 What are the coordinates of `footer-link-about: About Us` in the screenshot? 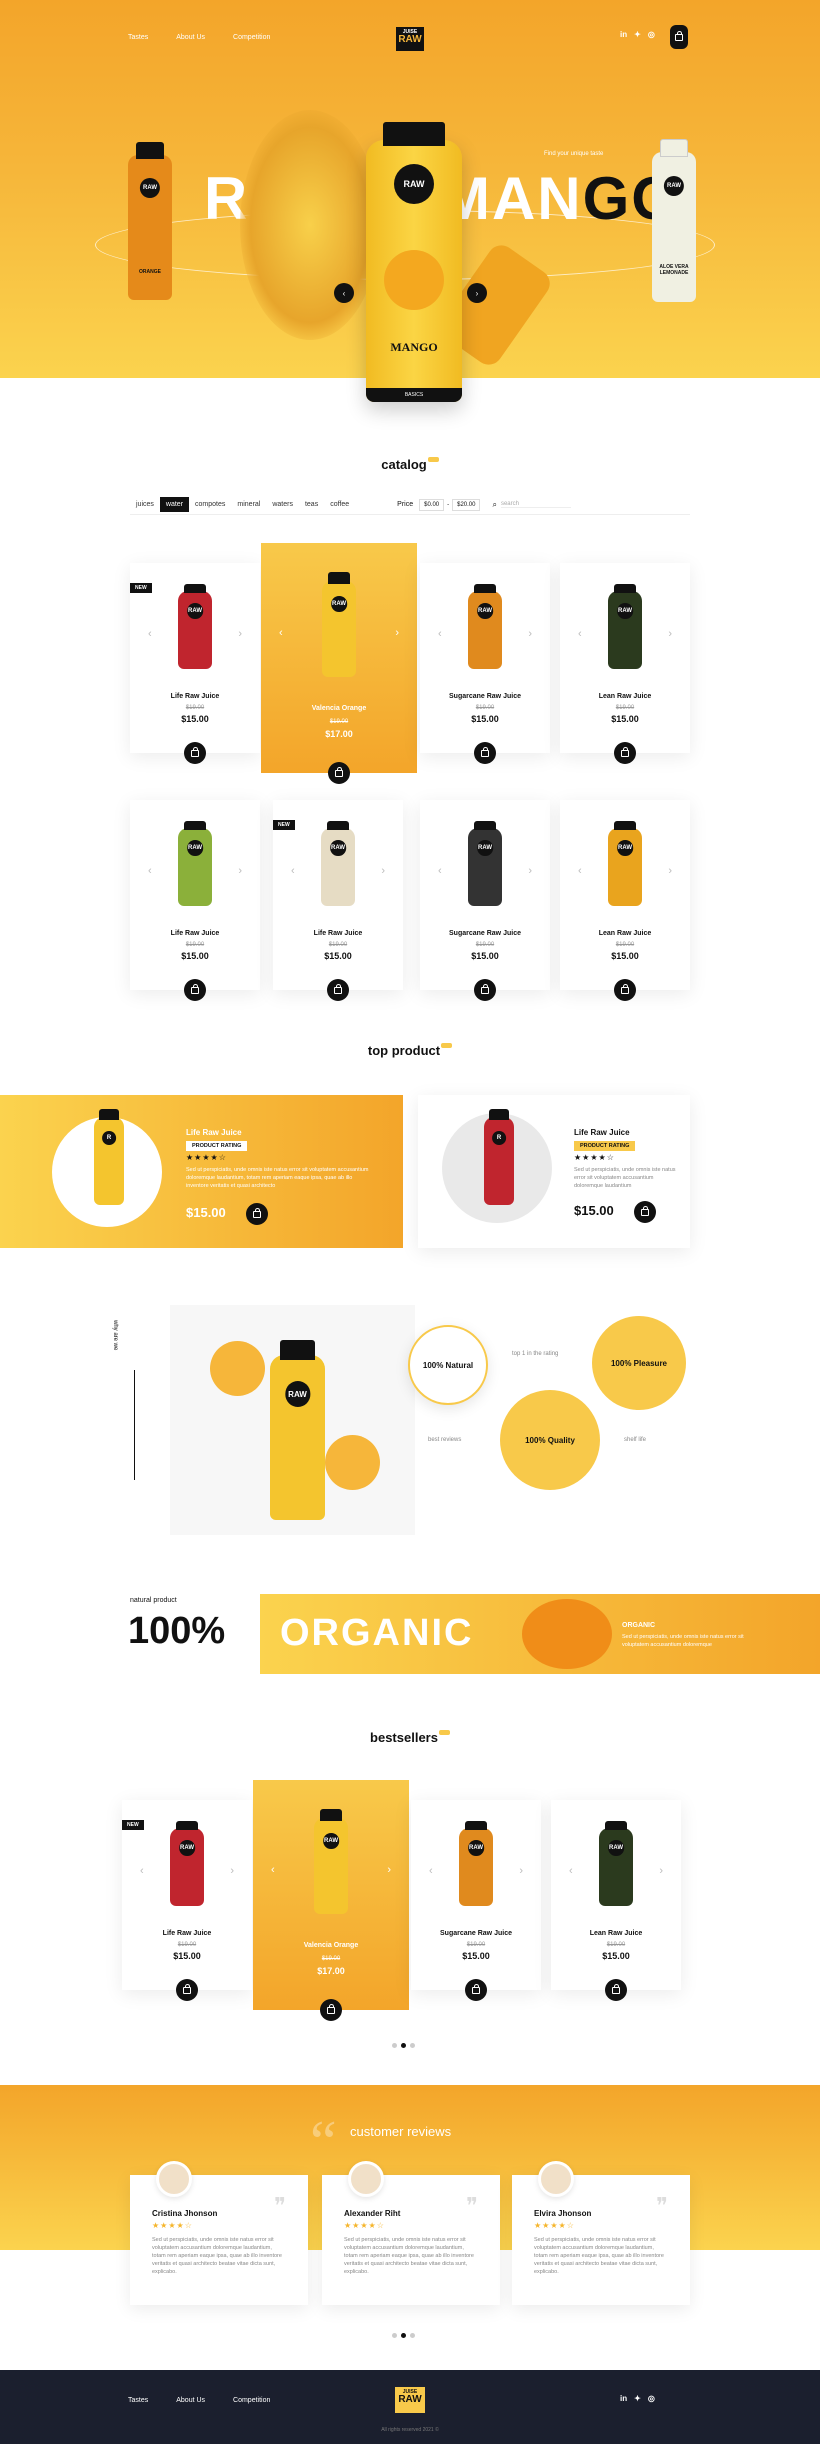 It's located at (190, 2400).